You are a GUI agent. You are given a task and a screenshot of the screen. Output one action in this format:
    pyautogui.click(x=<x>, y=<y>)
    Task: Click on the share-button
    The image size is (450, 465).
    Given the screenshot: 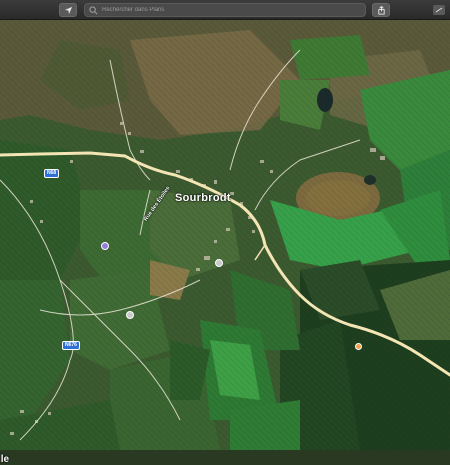 What is the action you would take?
    pyautogui.click(x=381, y=10)
    